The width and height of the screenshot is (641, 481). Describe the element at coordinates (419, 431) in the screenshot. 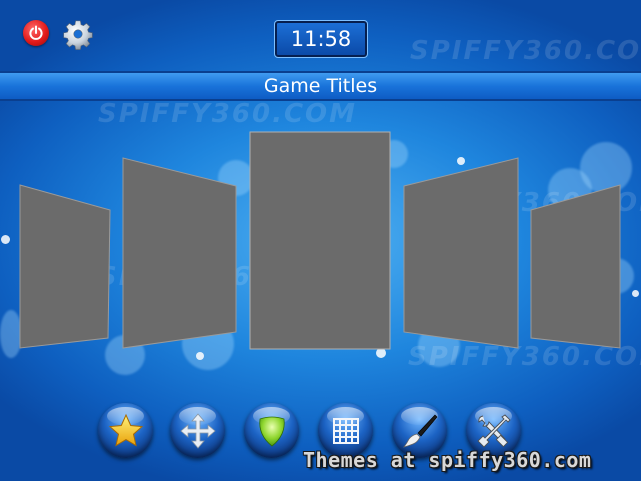

I see `paintbrush-icon` at that location.